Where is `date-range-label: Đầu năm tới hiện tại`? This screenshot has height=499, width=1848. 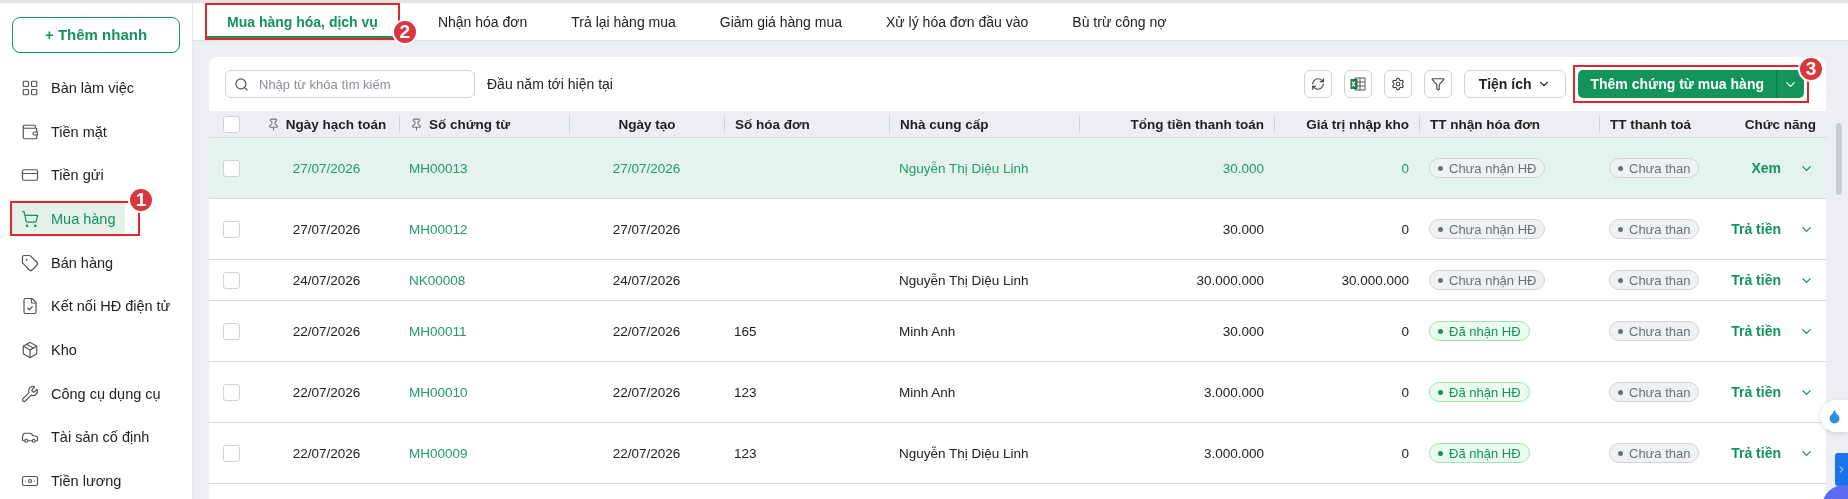 date-range-label: Đầu năm tới hiện tại is located at coordinates (550, 84).